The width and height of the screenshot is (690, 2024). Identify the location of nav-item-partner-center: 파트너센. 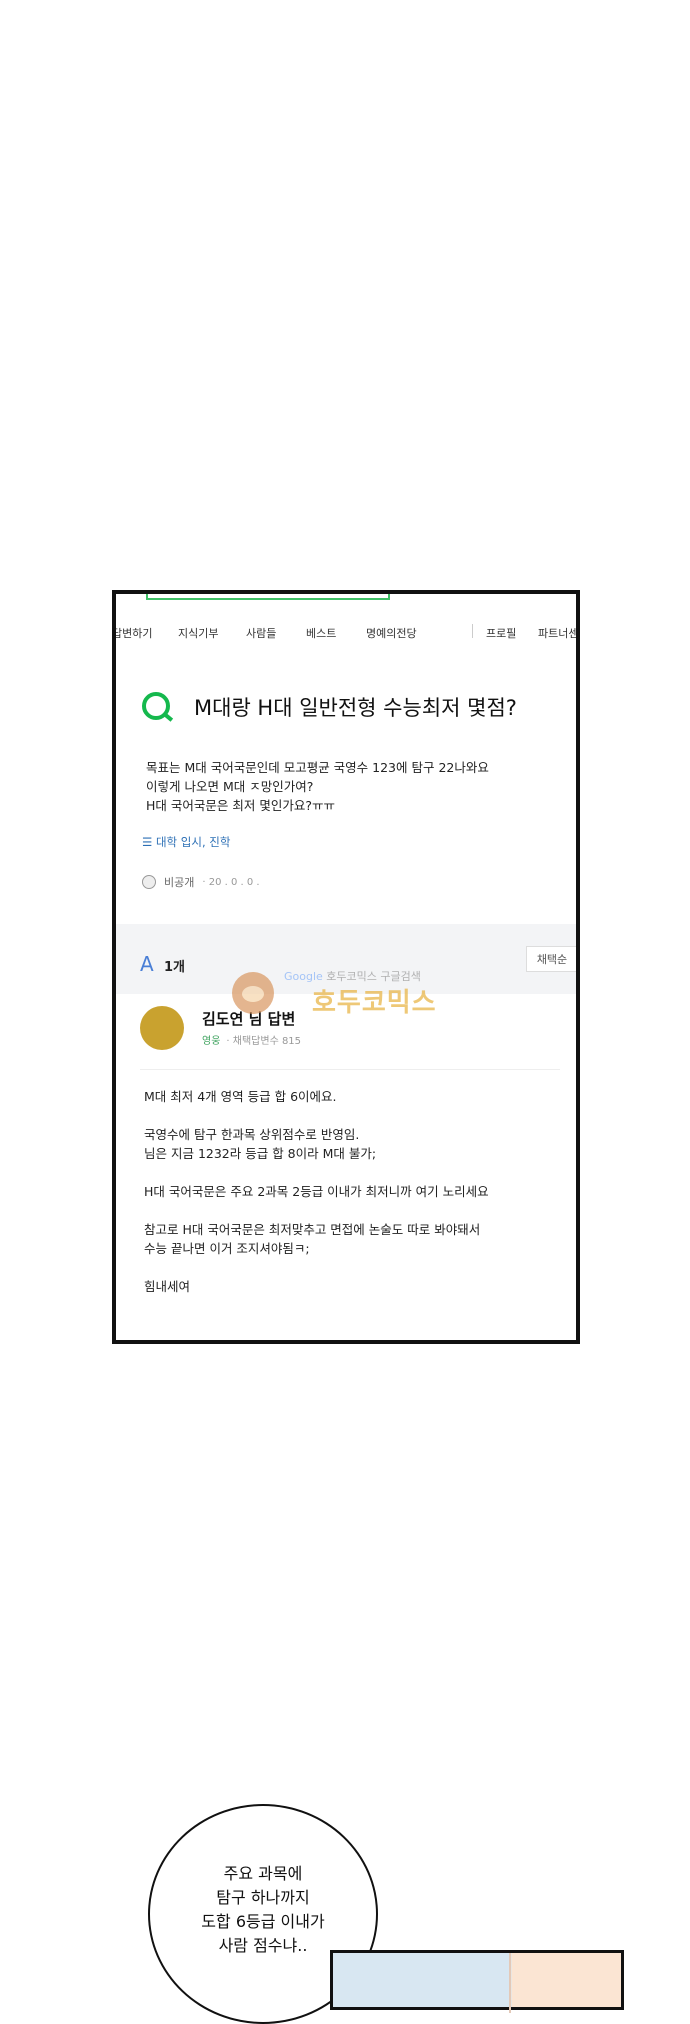
(557, 633).